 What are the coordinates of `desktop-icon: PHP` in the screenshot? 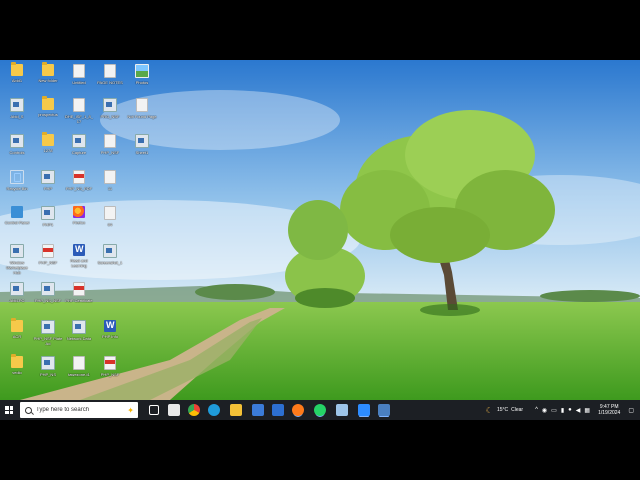 It's located at (48, 180).